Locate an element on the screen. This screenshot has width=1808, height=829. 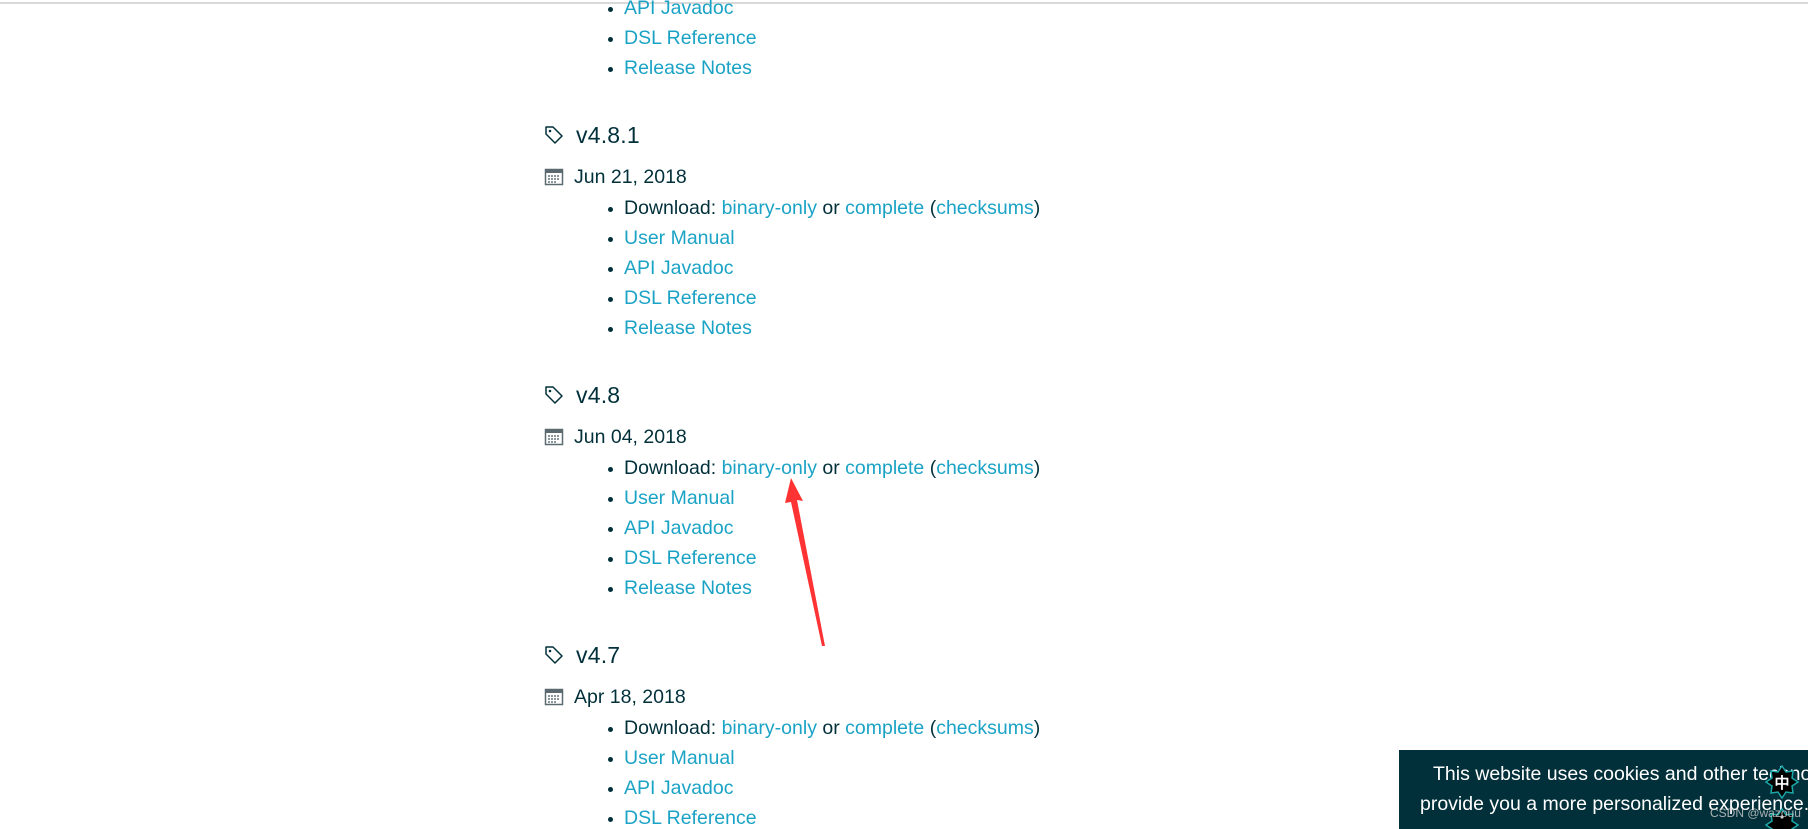
release-date: Jun 04, 2018 is located at coordinates (615, 437).